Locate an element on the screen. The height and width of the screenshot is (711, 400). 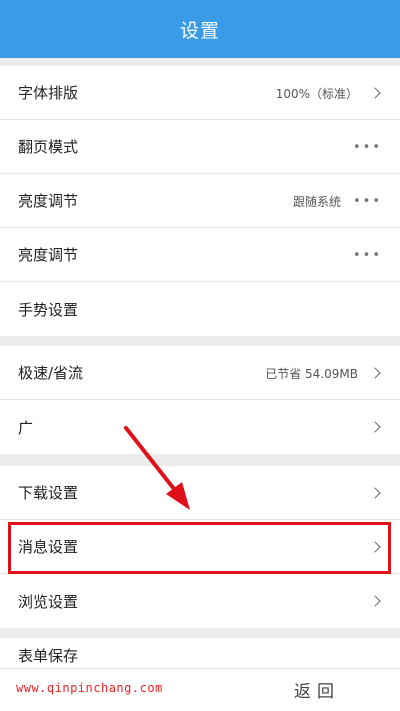
page-title: 设置 is located at coordinates (199, 30).